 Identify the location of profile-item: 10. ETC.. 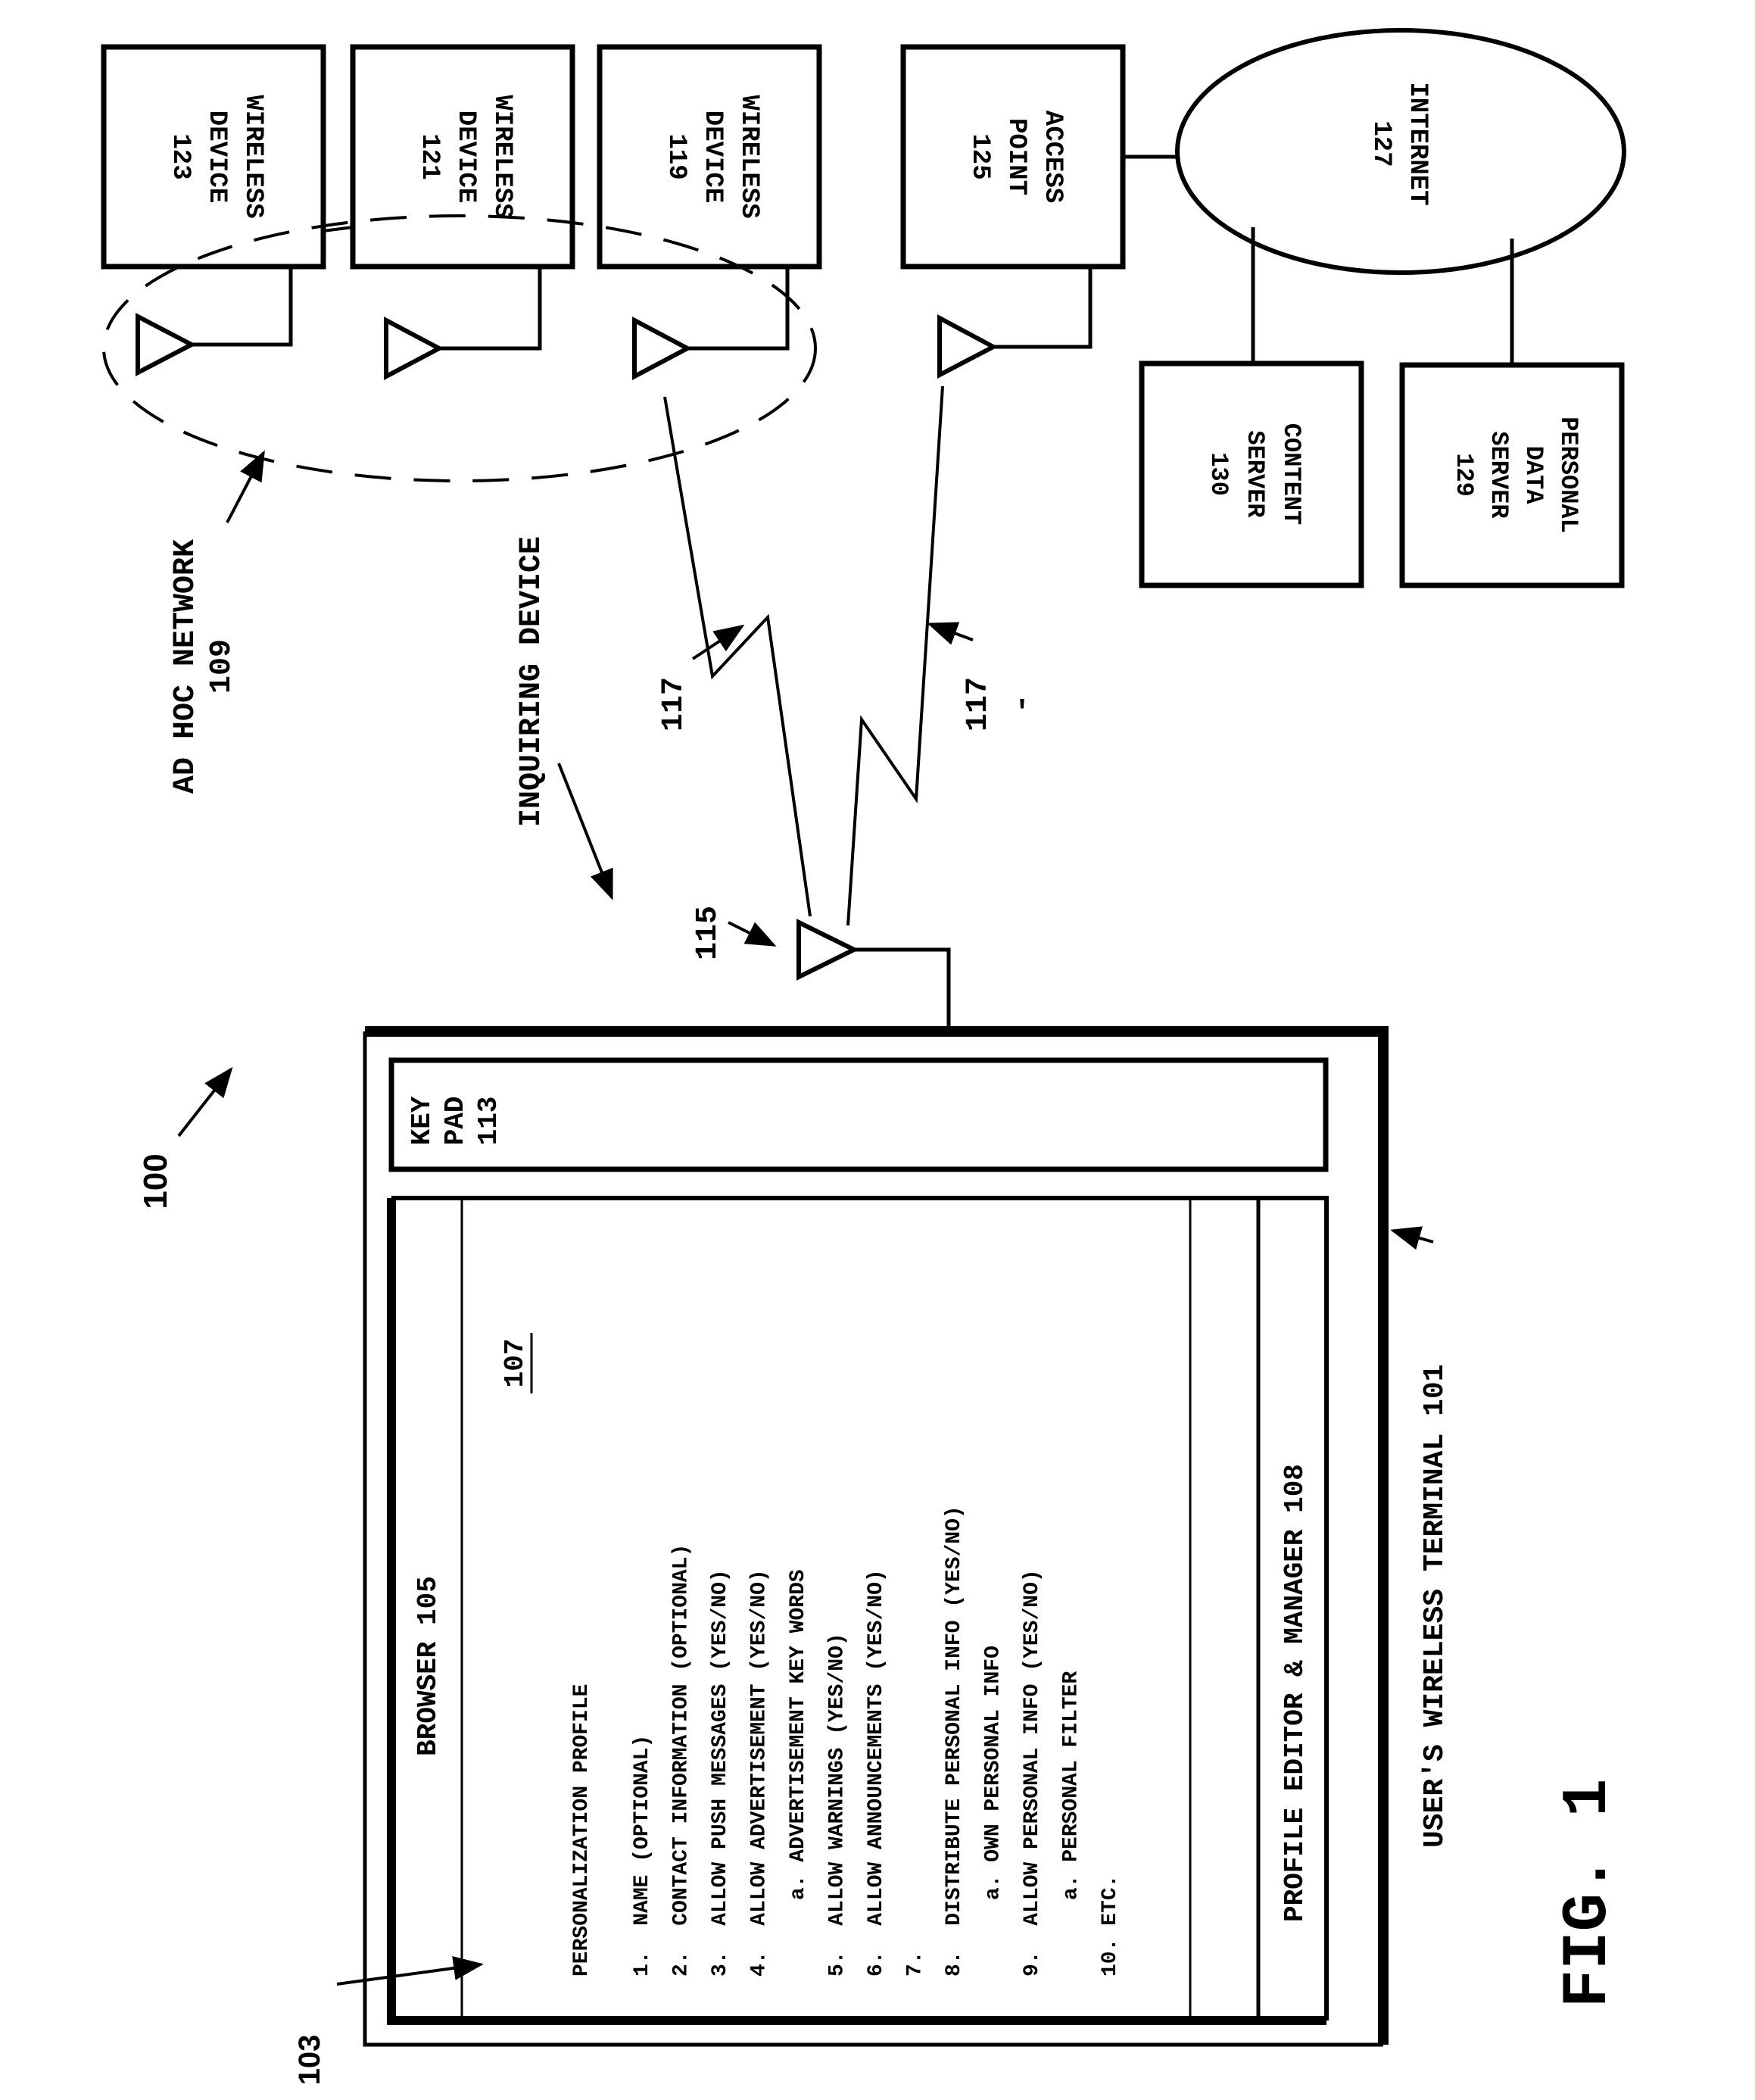
(1110, 1926).